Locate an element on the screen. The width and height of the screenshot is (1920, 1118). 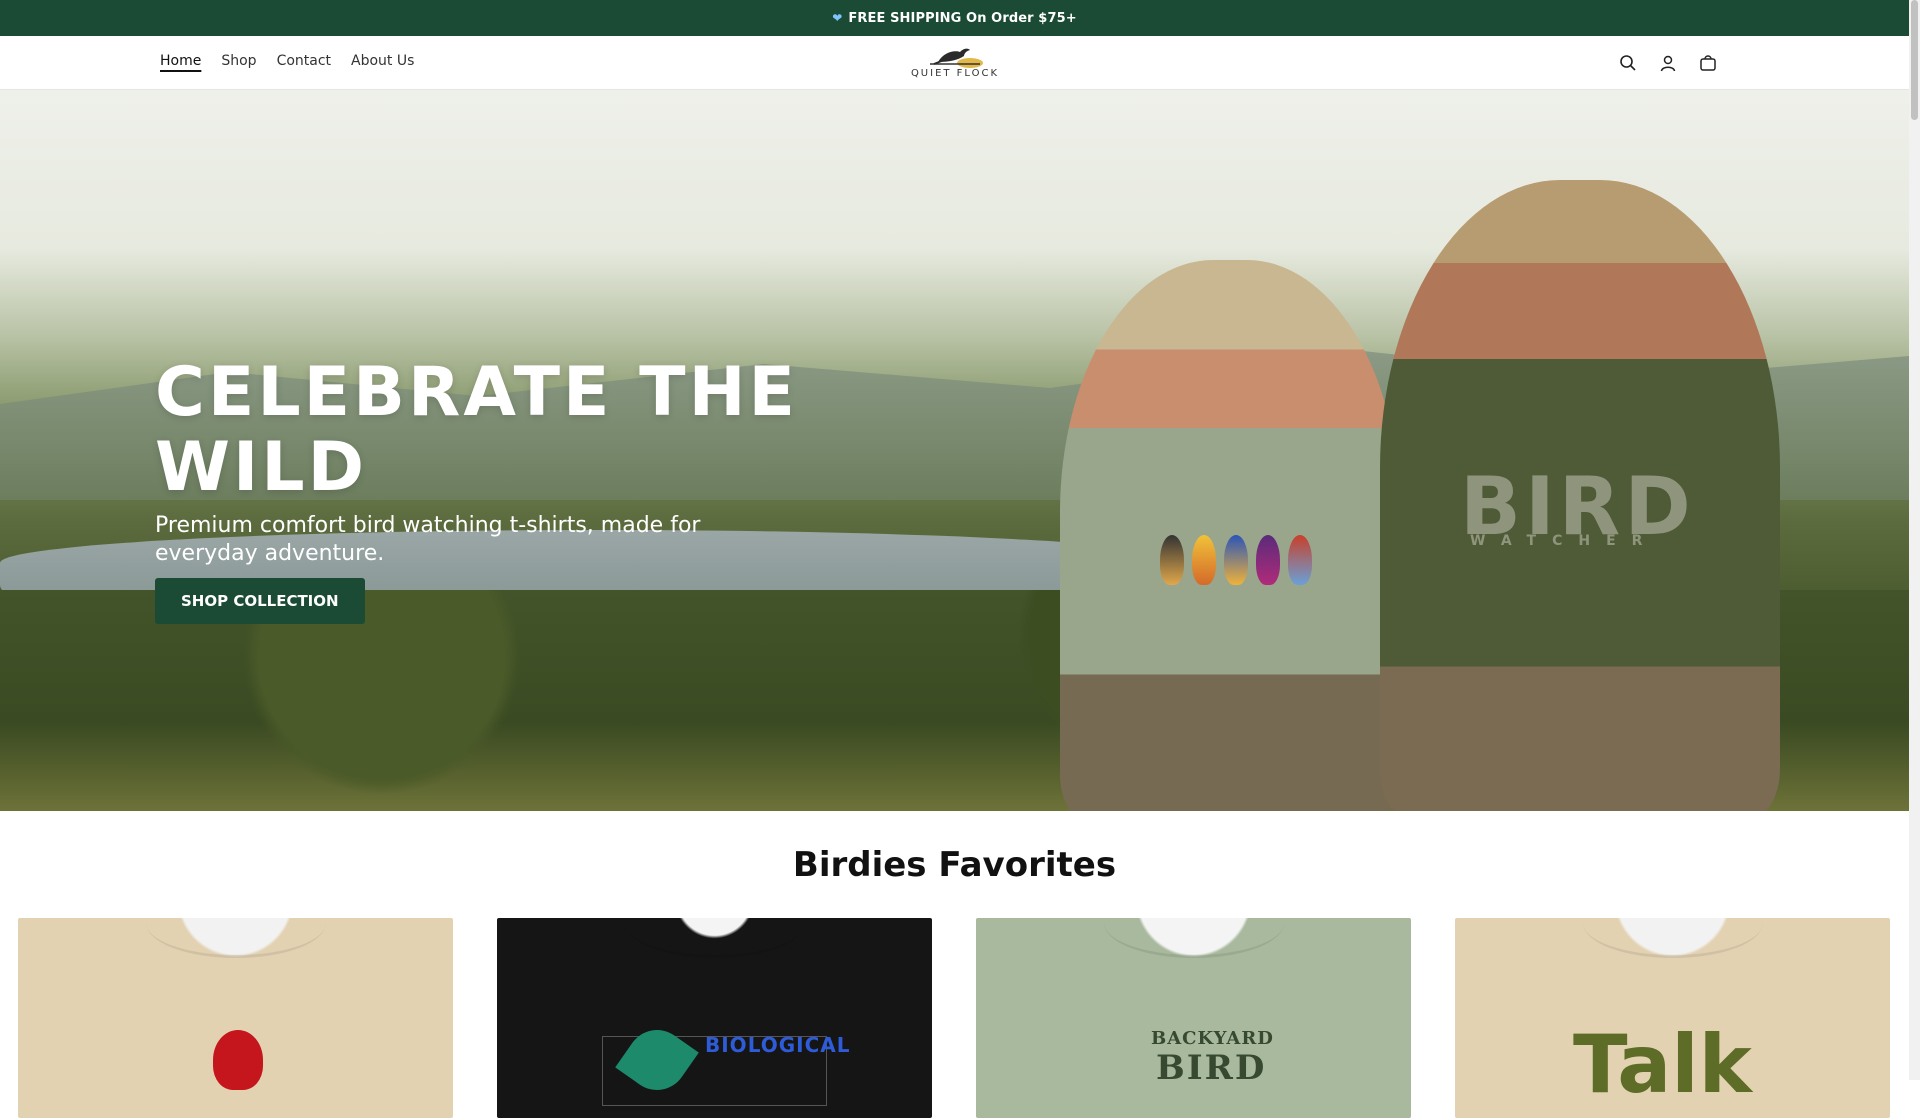
product-card: BIOLOGICAL is located at coordinates (714, 1018).